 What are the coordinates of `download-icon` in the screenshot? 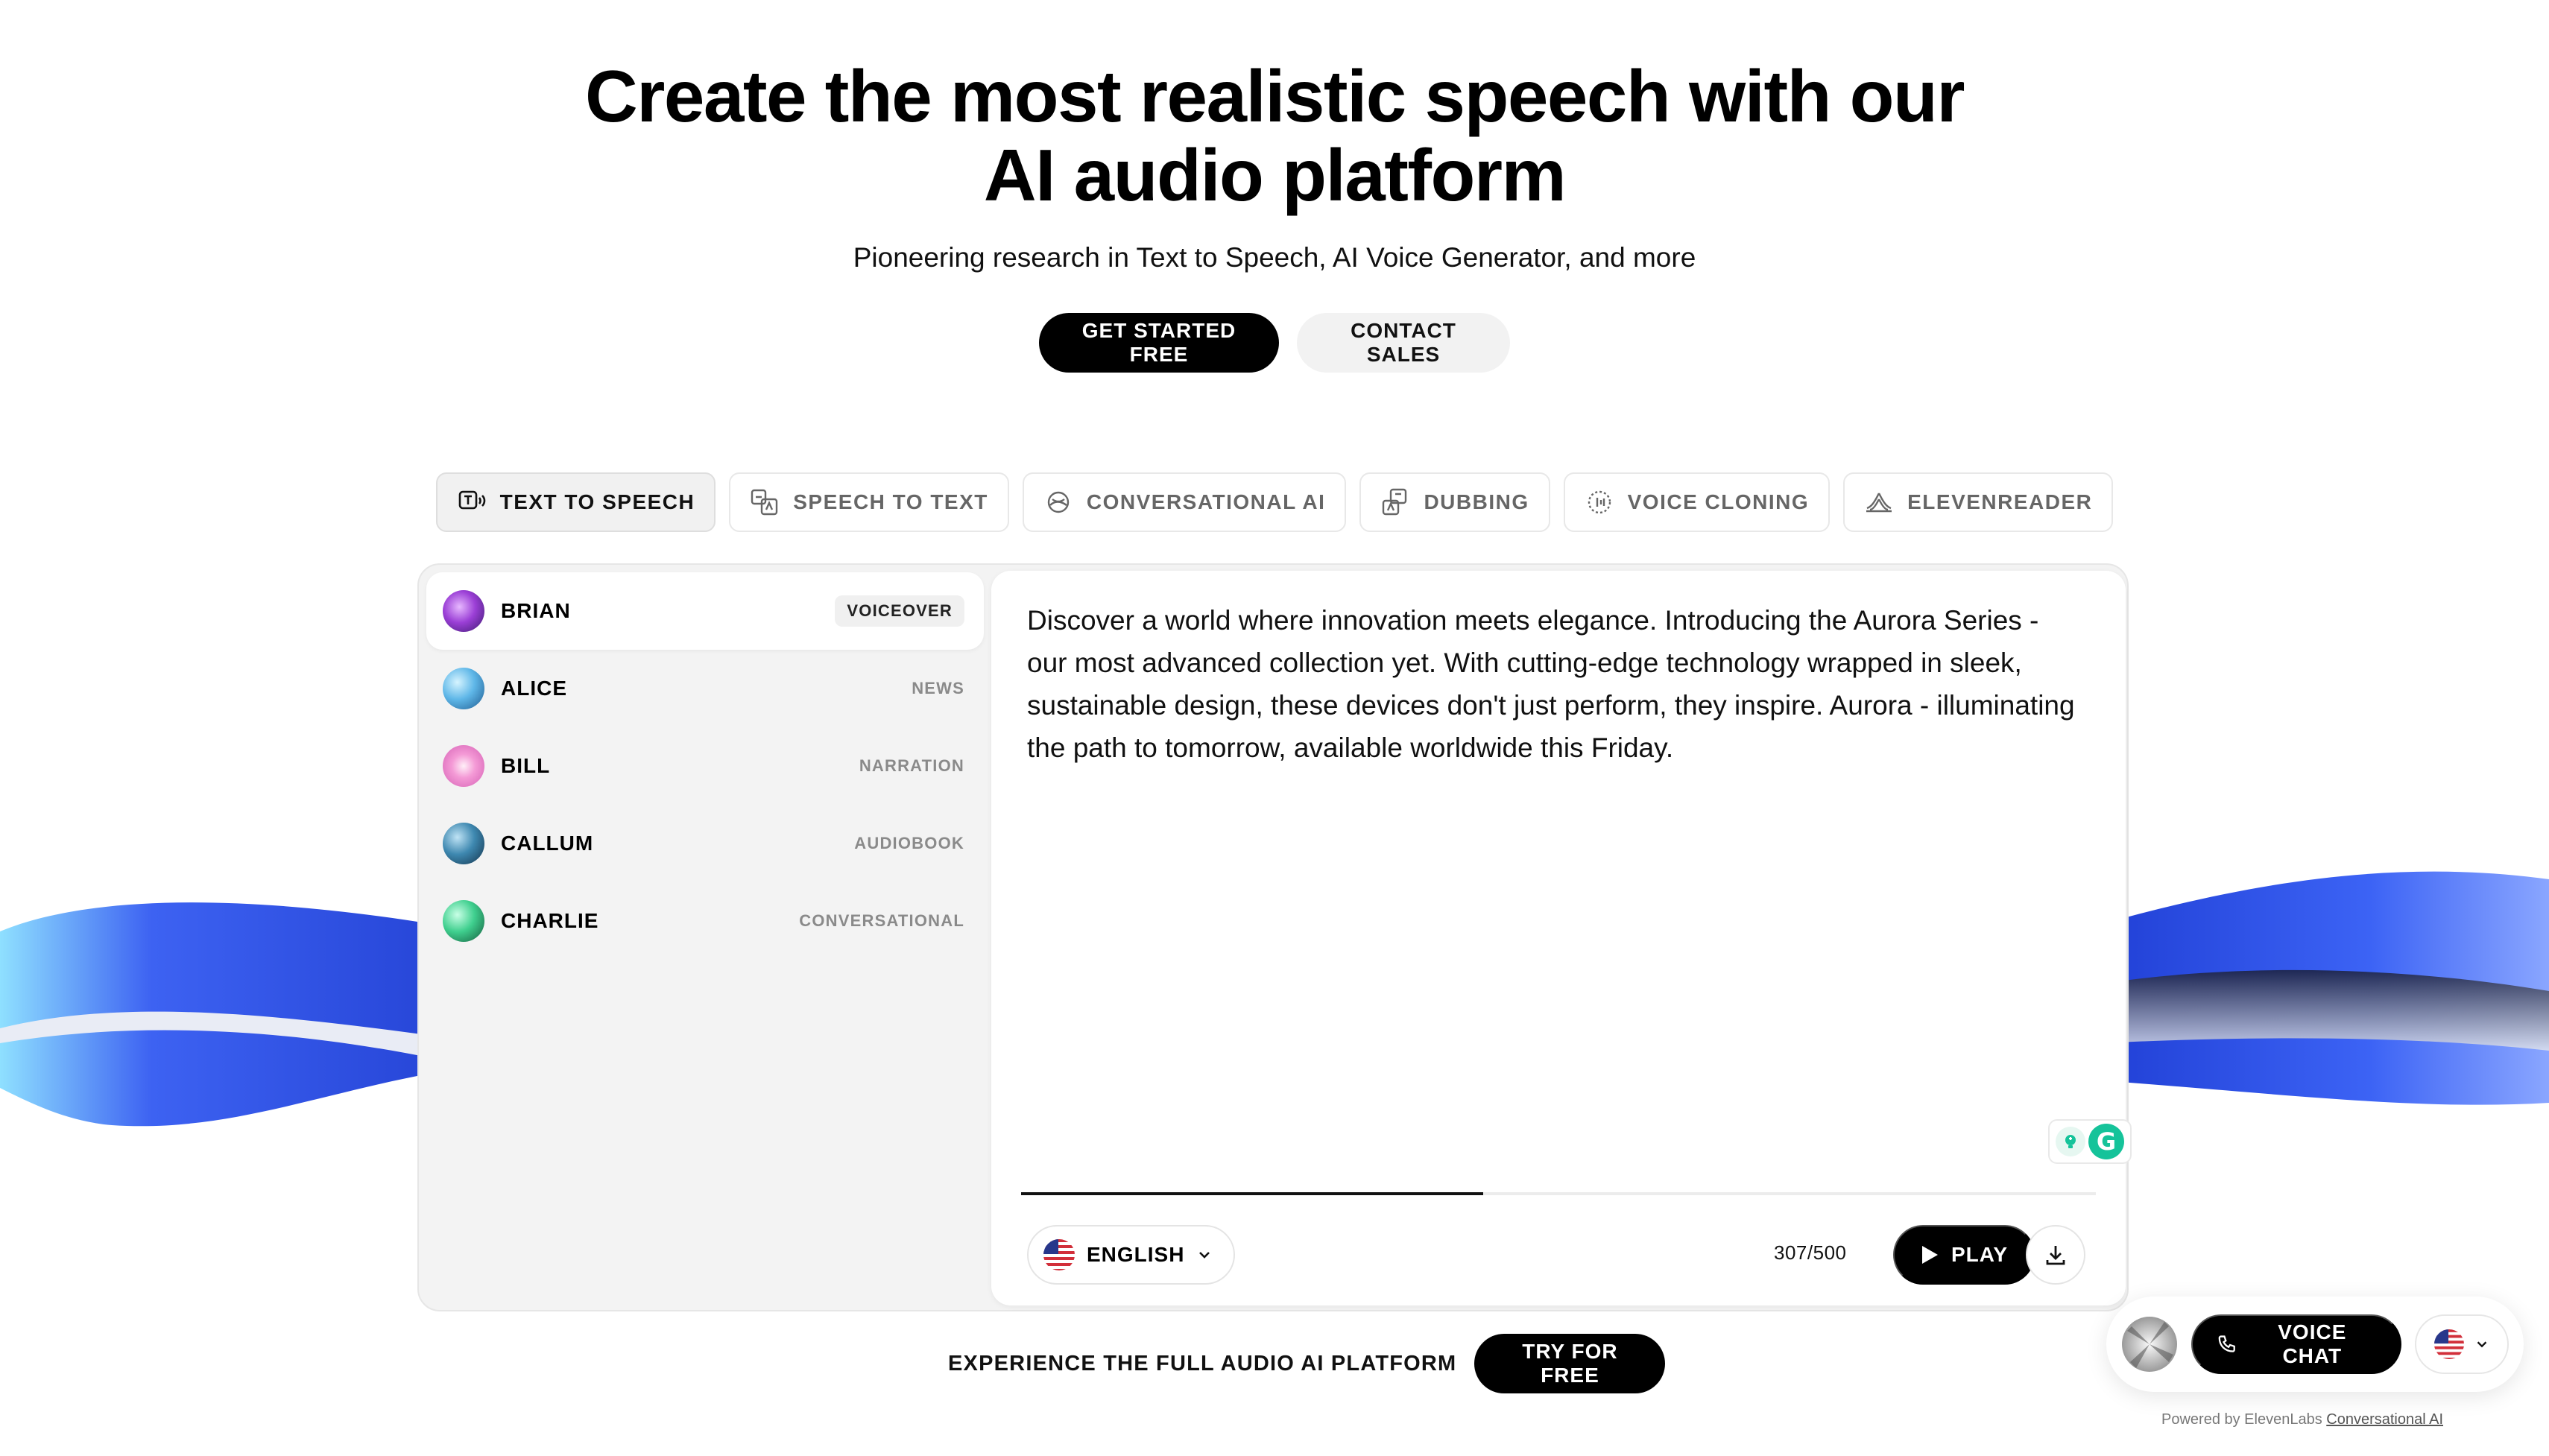 It's located at (2055, 1255).